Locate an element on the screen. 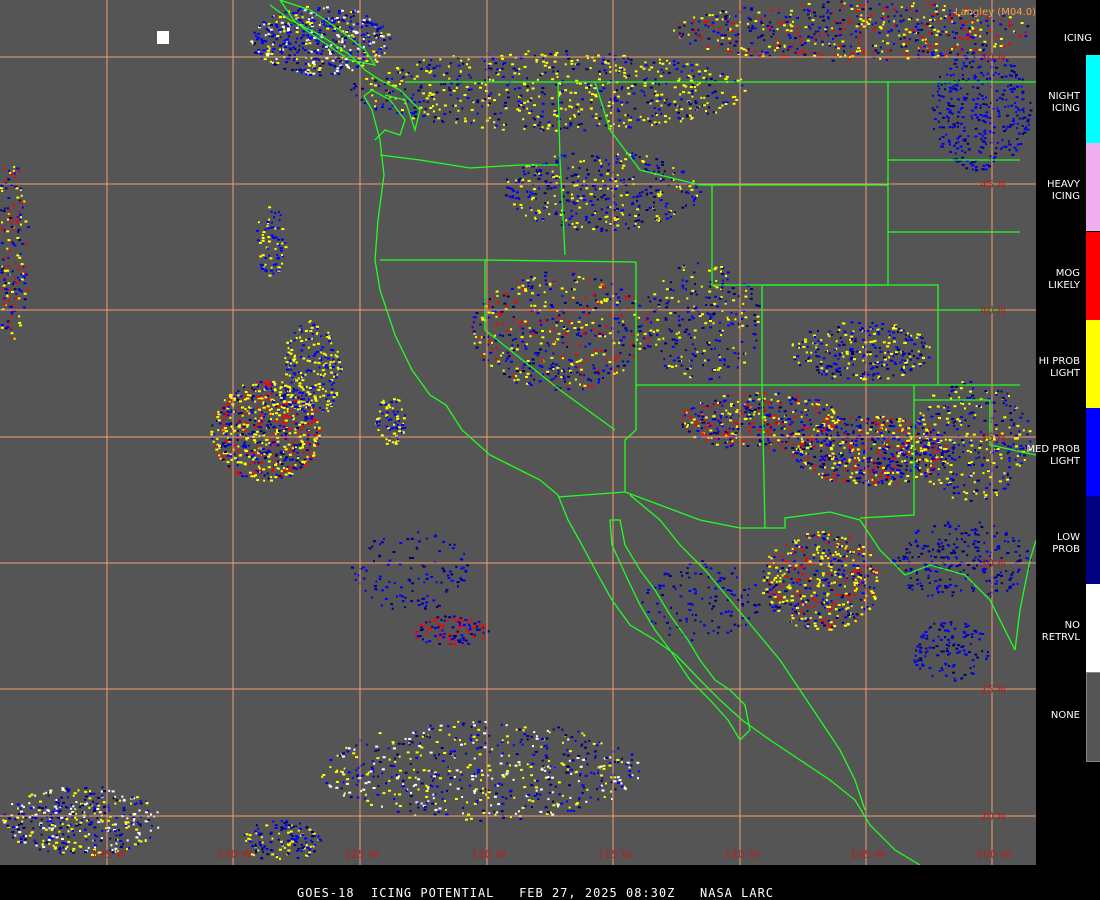 The image size is (1100, 900). state-border-ut is located at coordinates (699, 324).